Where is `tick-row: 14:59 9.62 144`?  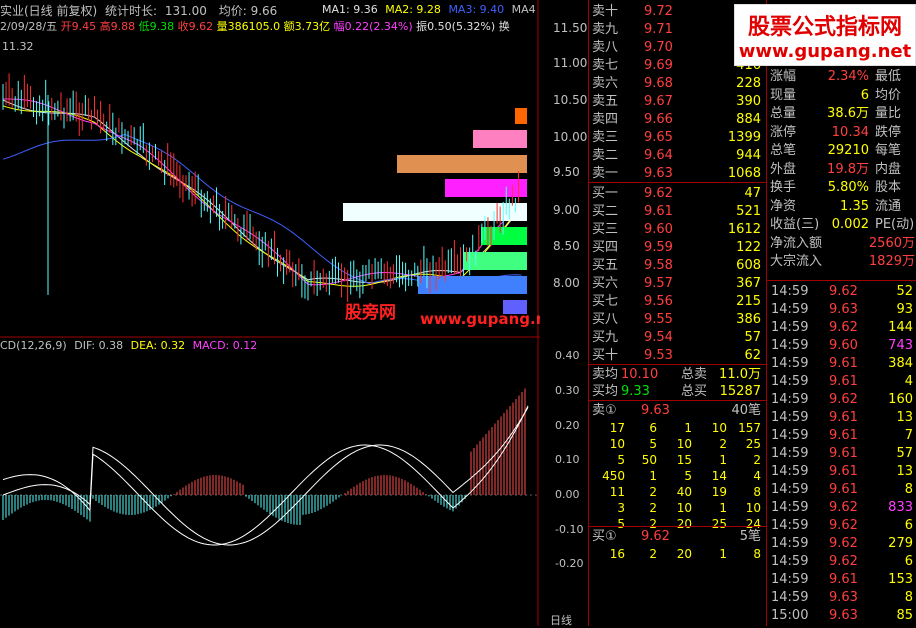
tick-row: 14:59 9.62 144 is located at coordinates (841, 328).